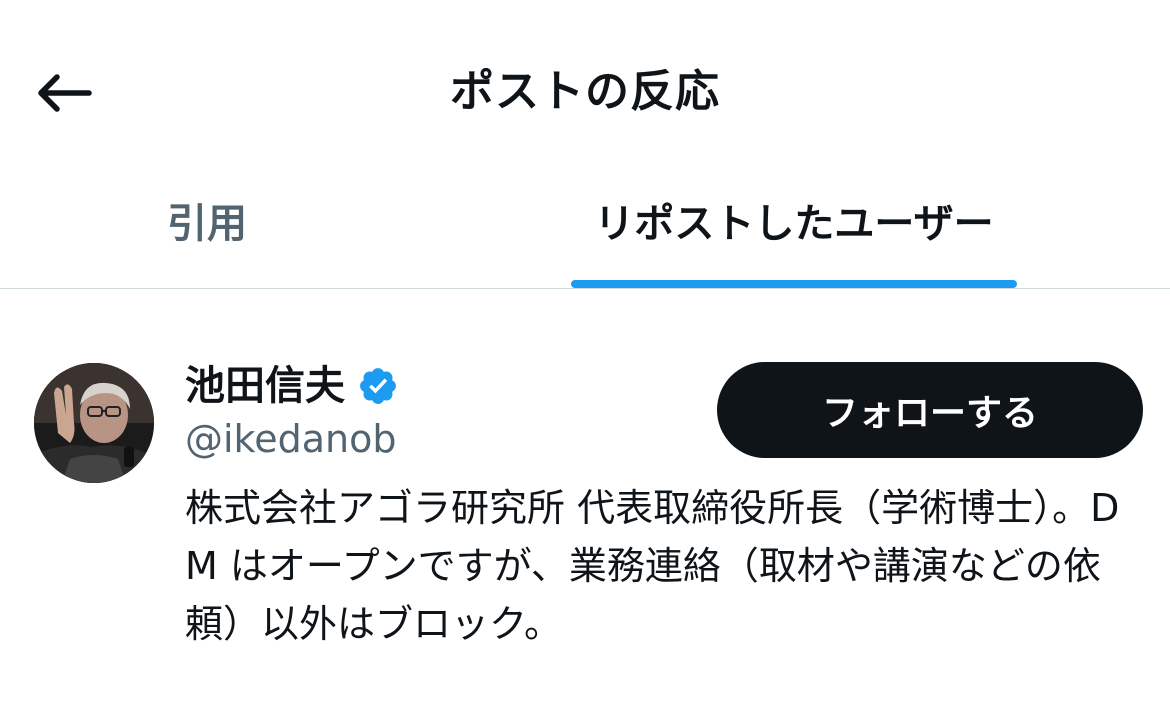 The height and width of the screenshot is (715, 1170). I want to click on page-title: ポストの反応, so click(585, 91).